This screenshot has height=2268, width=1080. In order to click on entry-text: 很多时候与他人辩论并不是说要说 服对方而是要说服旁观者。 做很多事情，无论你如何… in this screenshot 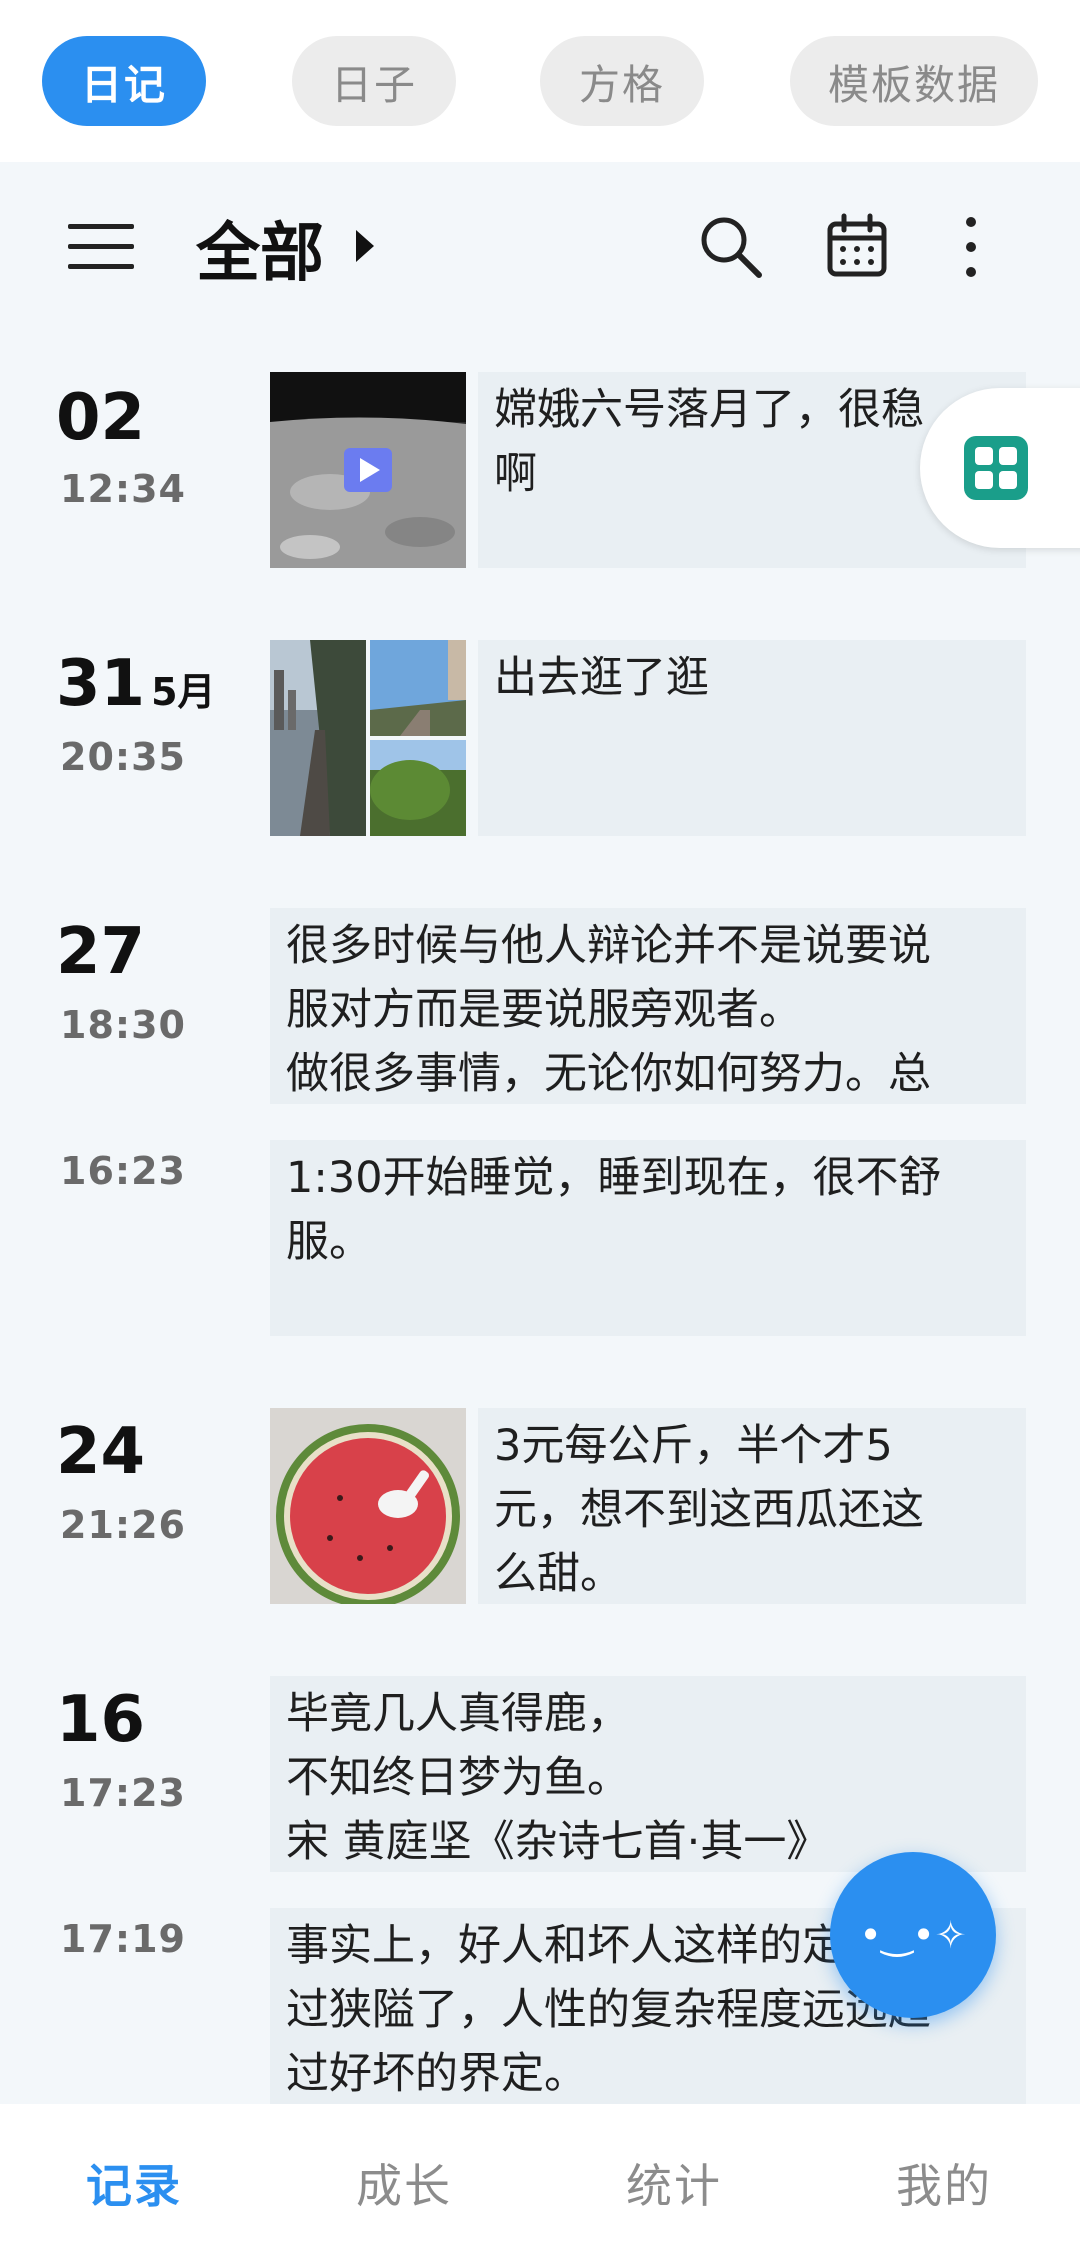, I will do `click(608, 1010)`.